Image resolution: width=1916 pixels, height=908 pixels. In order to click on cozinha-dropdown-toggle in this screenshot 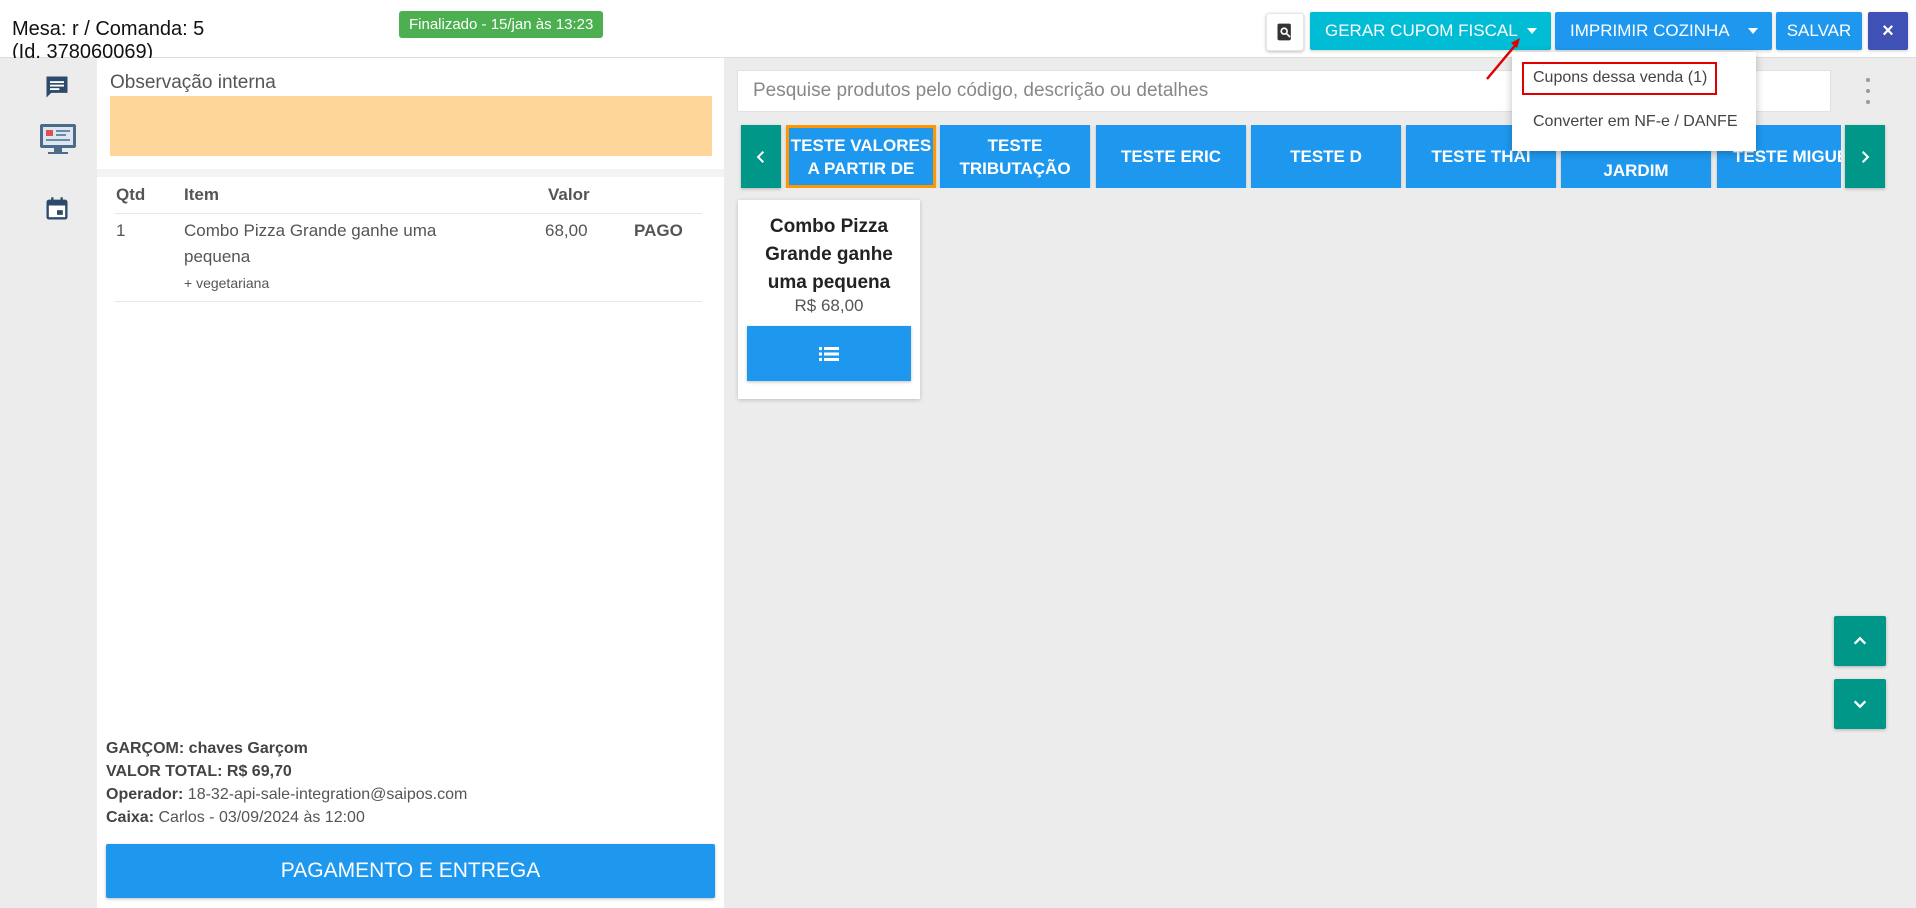, I will do `click(1753, 31)`.